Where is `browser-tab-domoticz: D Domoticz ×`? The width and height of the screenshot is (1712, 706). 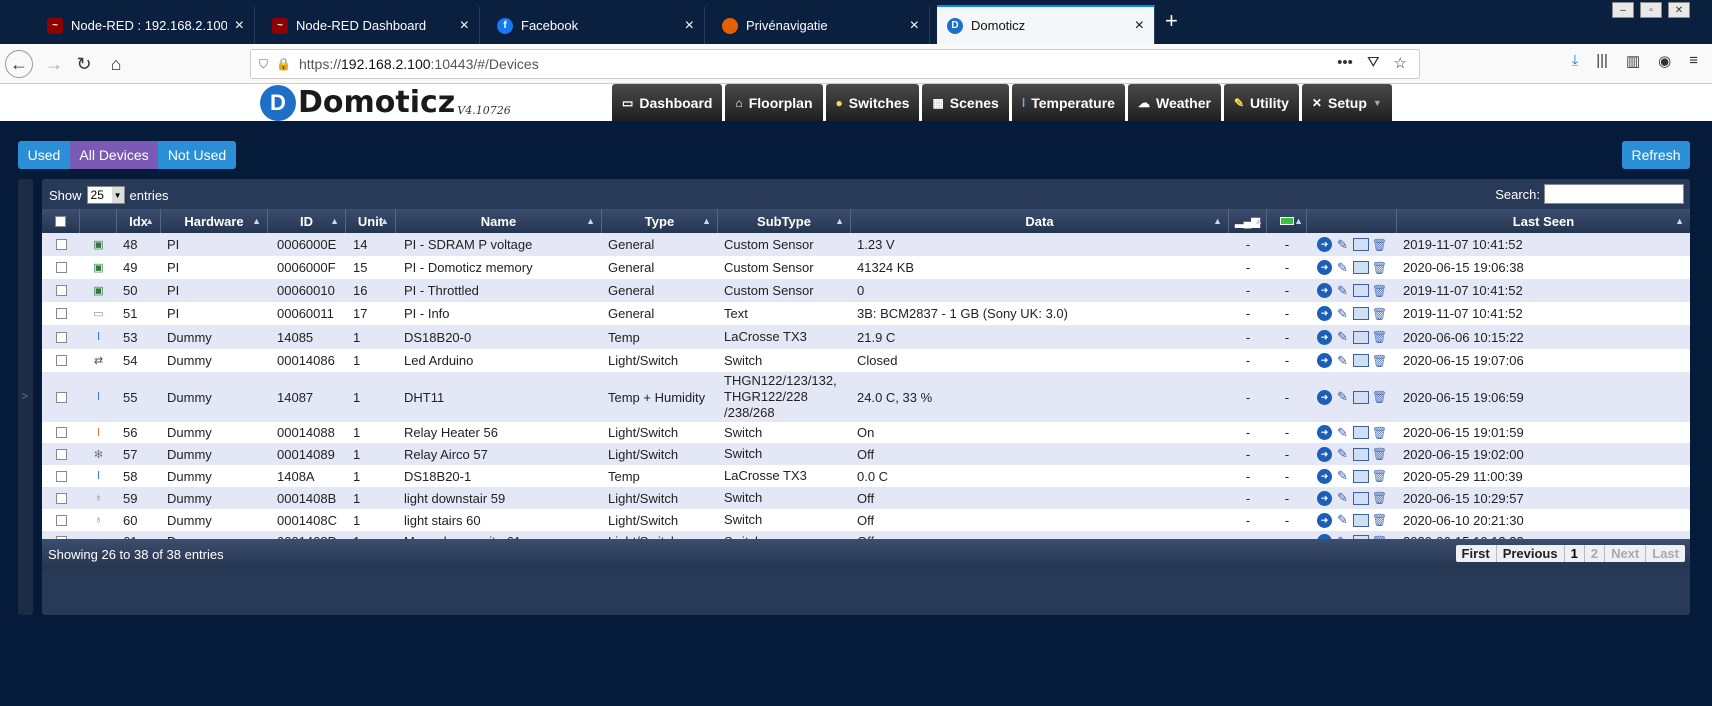 browser-tab-domoticz: D Domoticz × is located at coordinates (1046, 24).